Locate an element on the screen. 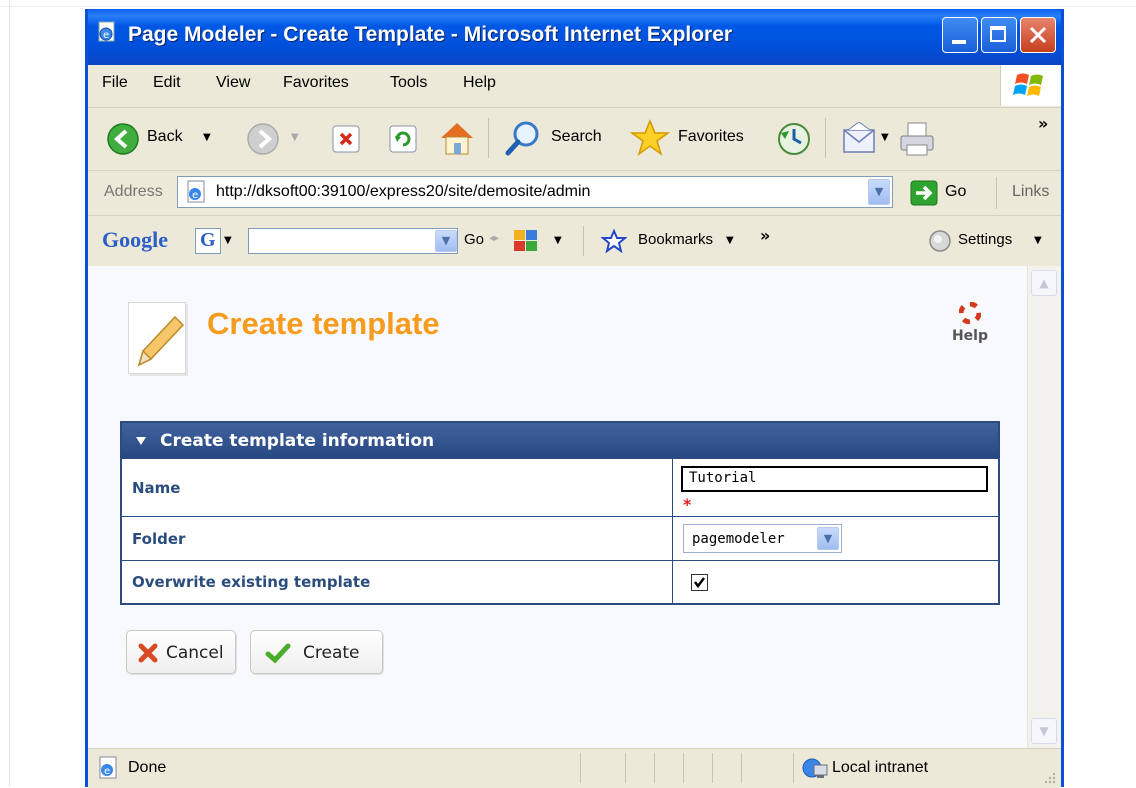  favorites-button: Favorites is located at coordinates (711, 137).